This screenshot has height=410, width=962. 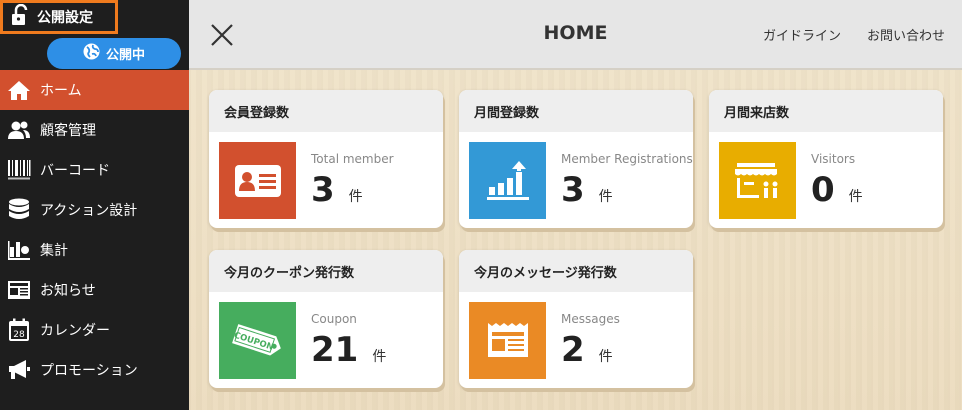 I want to click on sidebar-item-label: ホーム, so click(x=61, y=91).